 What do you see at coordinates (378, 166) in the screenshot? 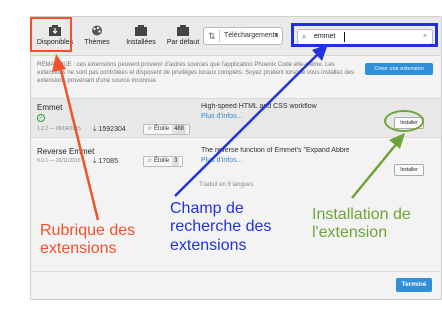
I see `install-arrow` at bounding box center [378, 166].